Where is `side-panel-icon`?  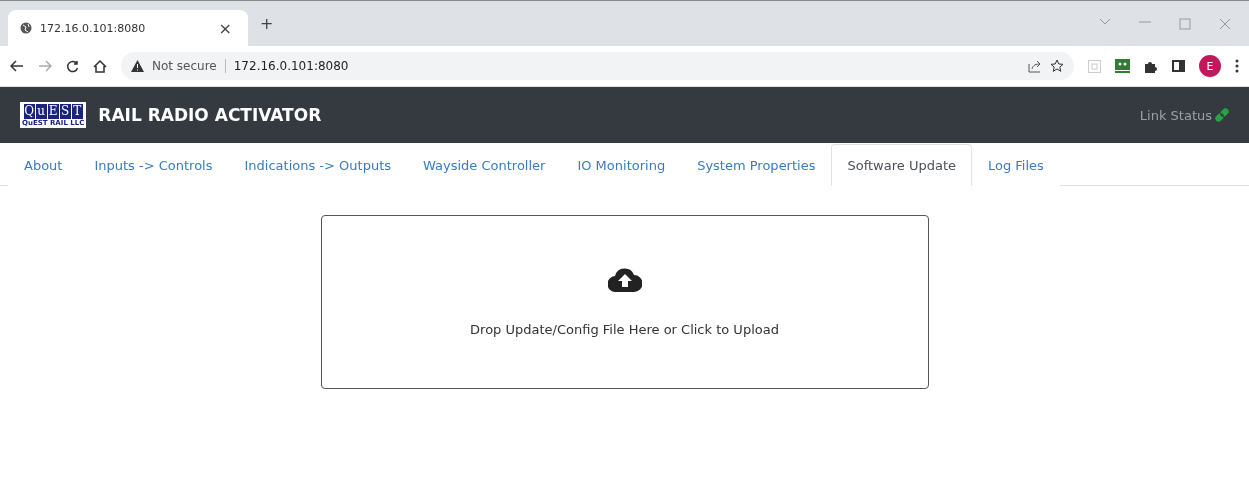 side-panel-icon is located at coordinates (1178, 66).